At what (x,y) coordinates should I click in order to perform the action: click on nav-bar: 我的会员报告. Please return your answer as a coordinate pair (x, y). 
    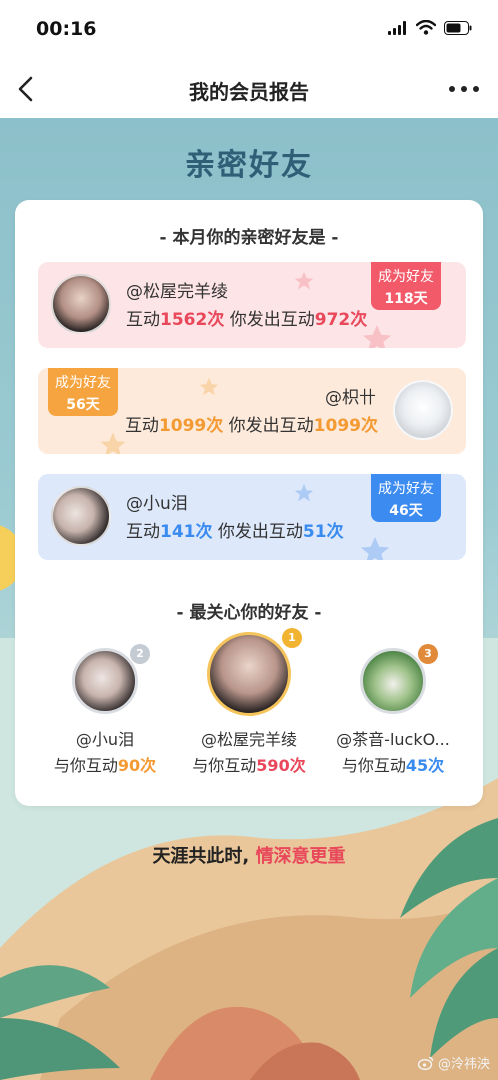
    Looking at the image, I should click on (249, 89).